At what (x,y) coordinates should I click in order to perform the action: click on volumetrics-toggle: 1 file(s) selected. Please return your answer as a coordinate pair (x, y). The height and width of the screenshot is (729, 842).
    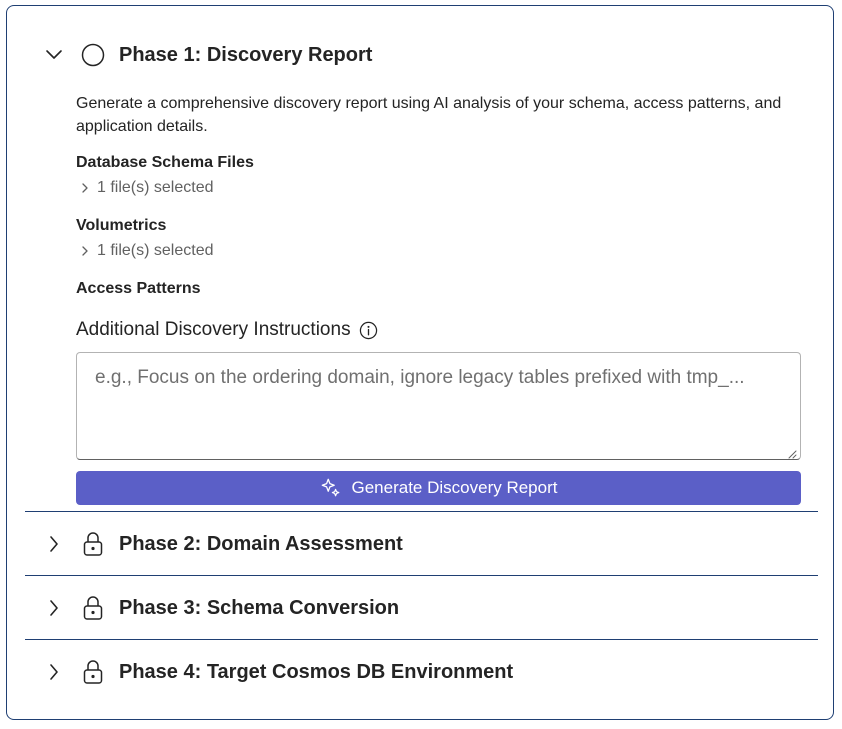
    Looking at the image, I should click on (146, 251).